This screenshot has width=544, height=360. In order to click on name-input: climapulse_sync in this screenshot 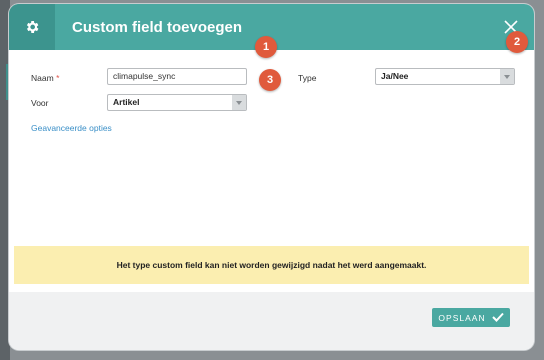, I will do `click(177, 76)`.